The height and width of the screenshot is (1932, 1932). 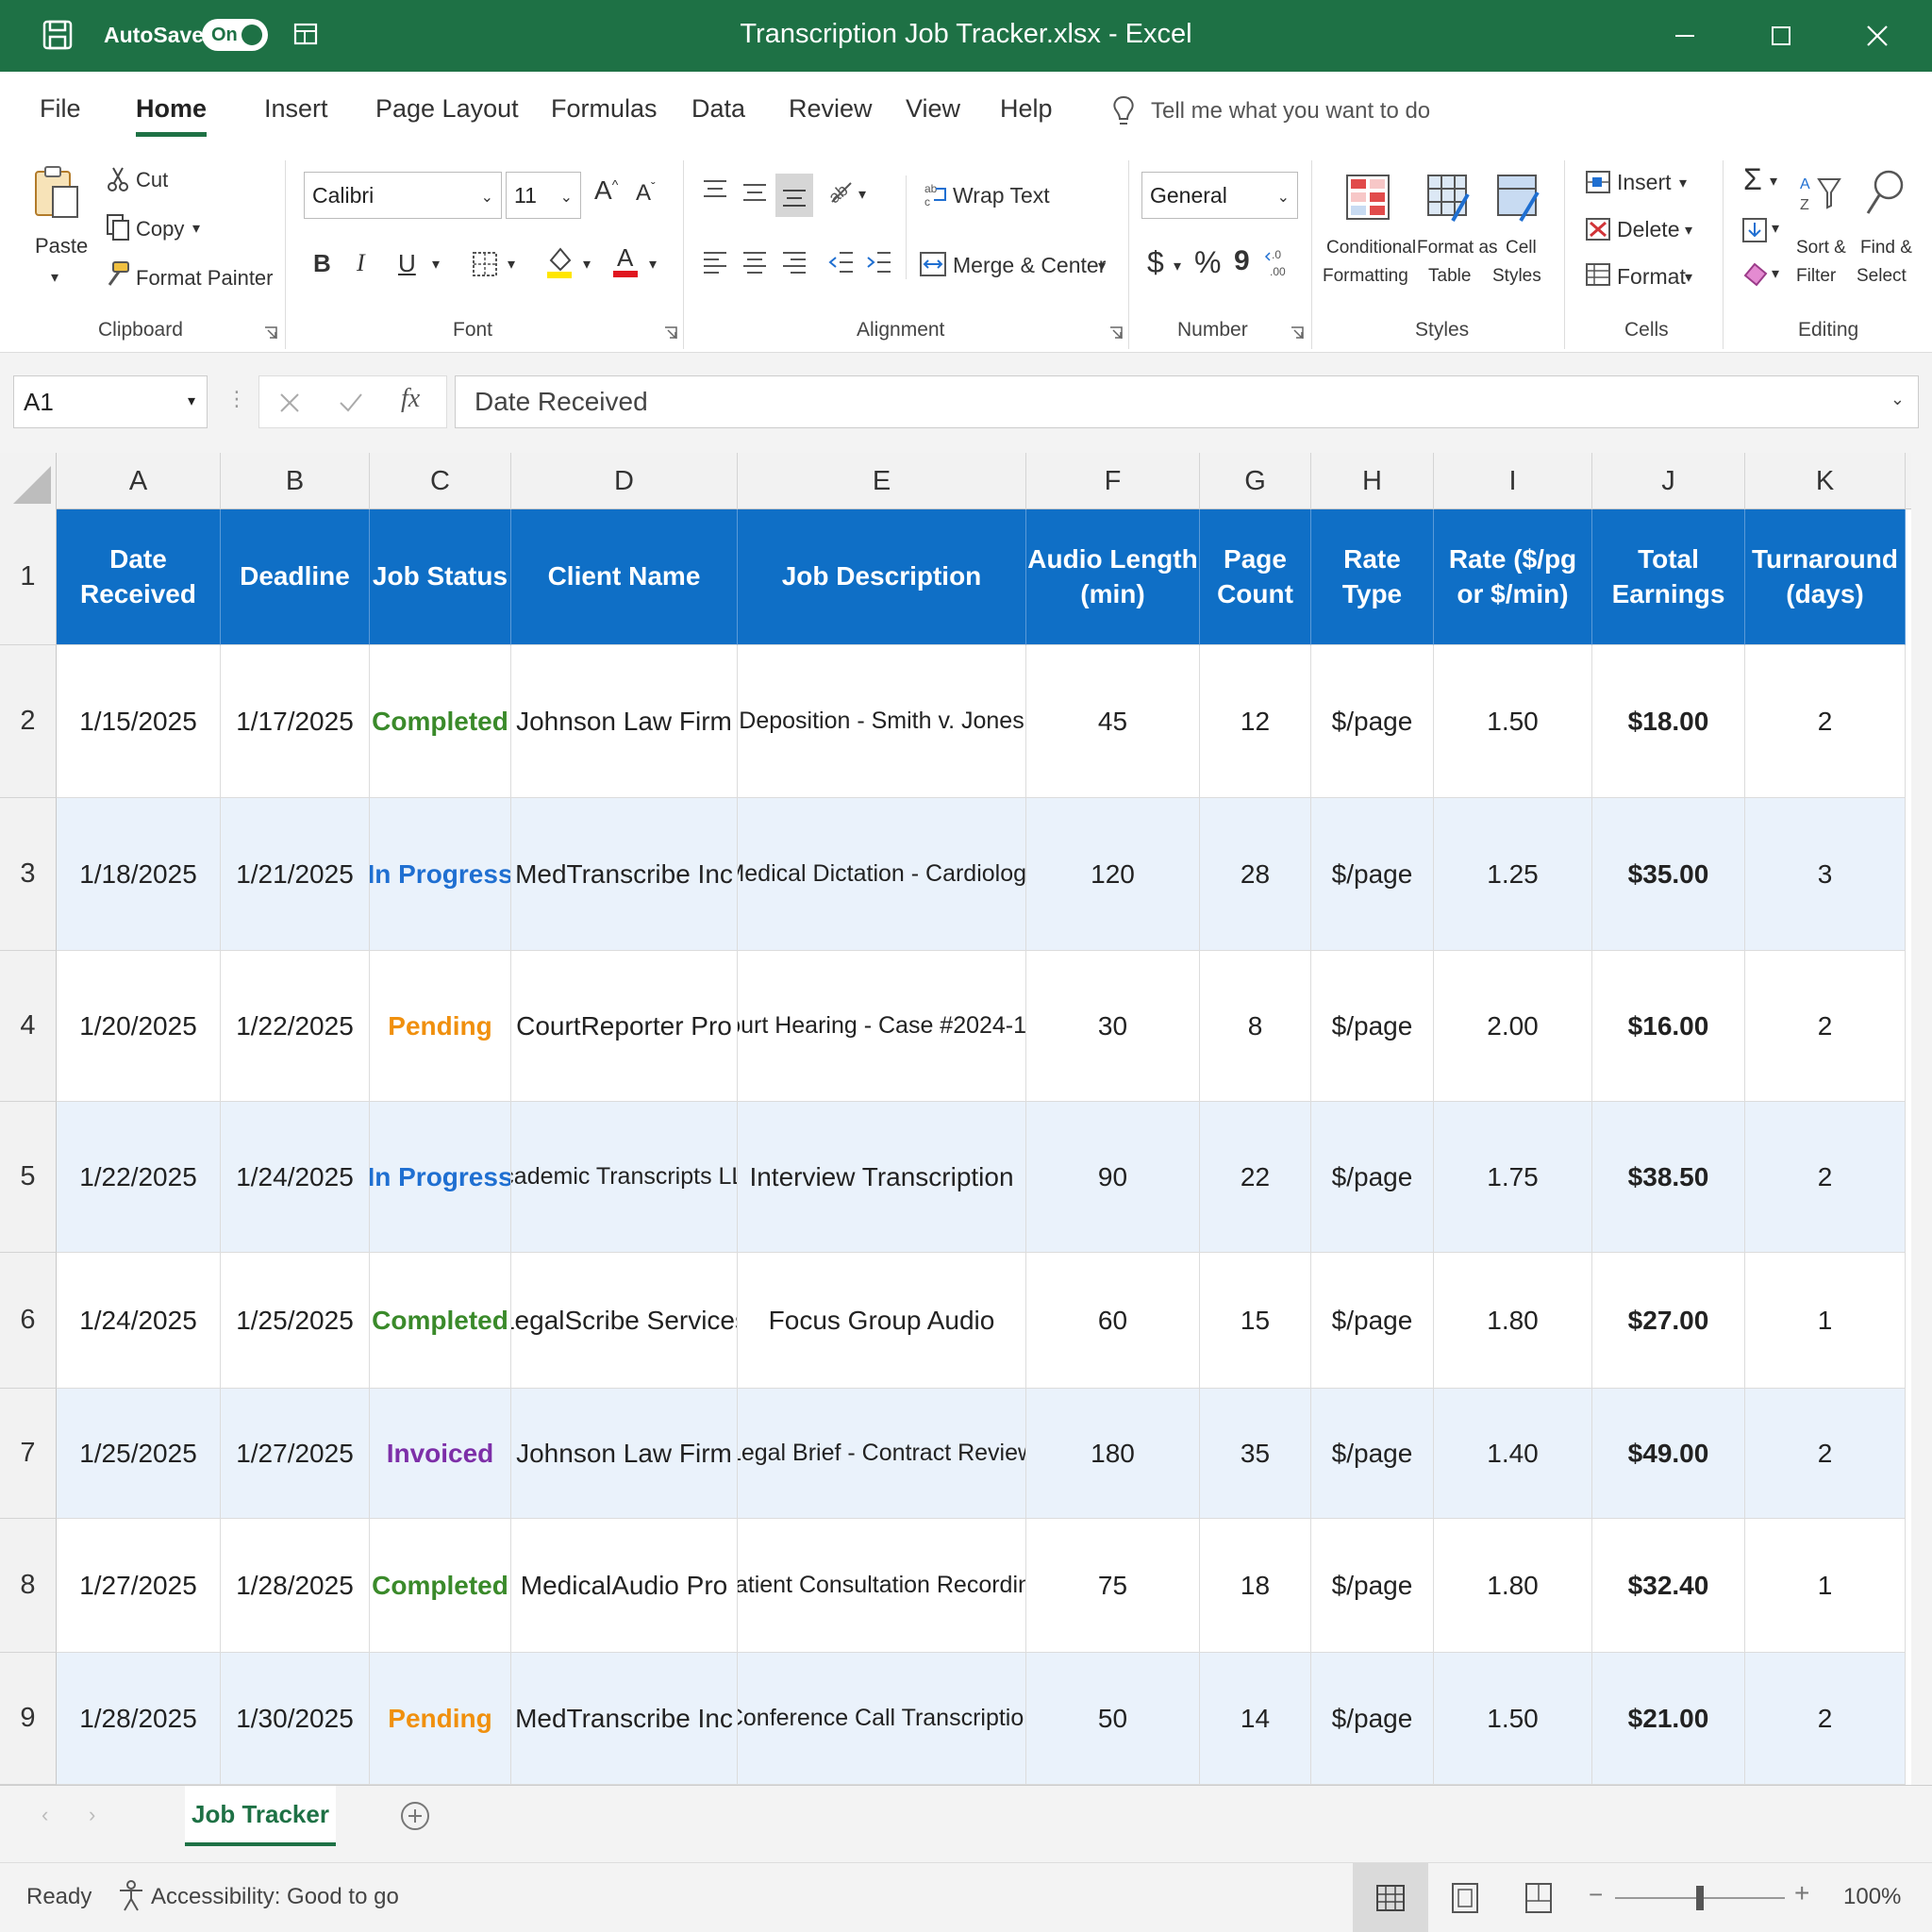 I want to click on table-cell: 180, so click(x=1113, y=1454).